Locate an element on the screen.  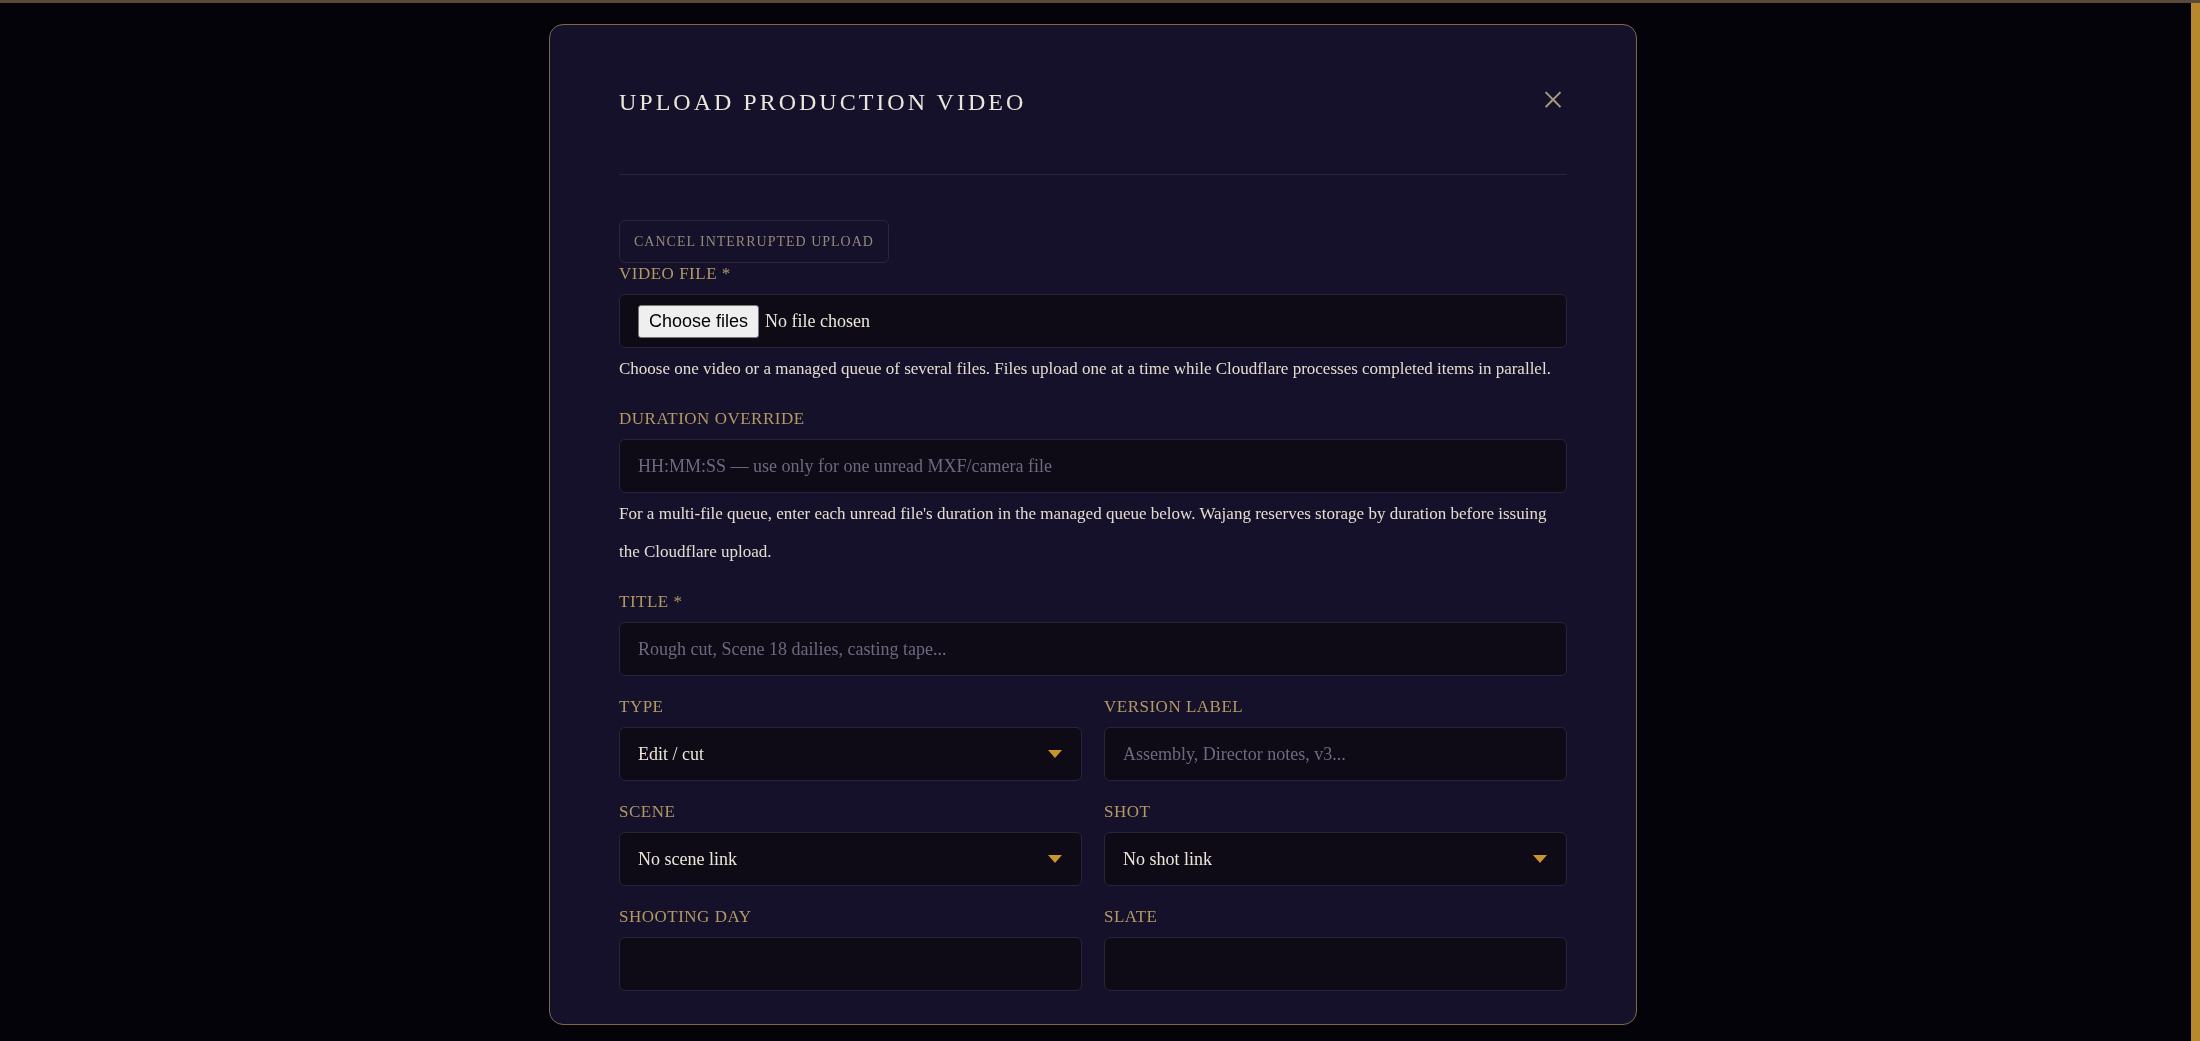
field-label: VERSION LABEL is located at coordinates (1174, 707).